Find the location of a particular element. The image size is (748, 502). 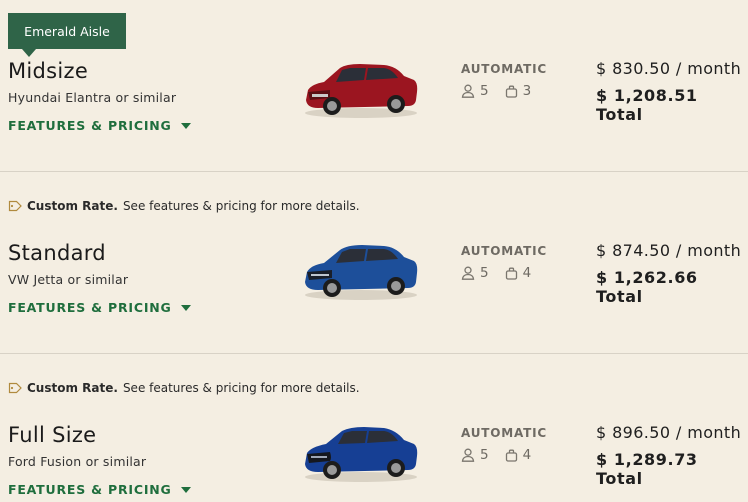

vehicle-model: Hyundai Elantra or similar is located at coordinates (92, 97).